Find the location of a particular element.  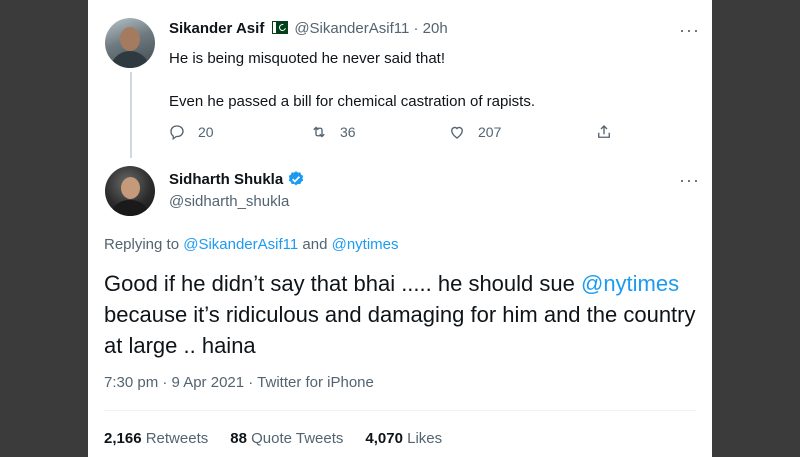

quotes-count: 88 is located at coordinates (238, 438).